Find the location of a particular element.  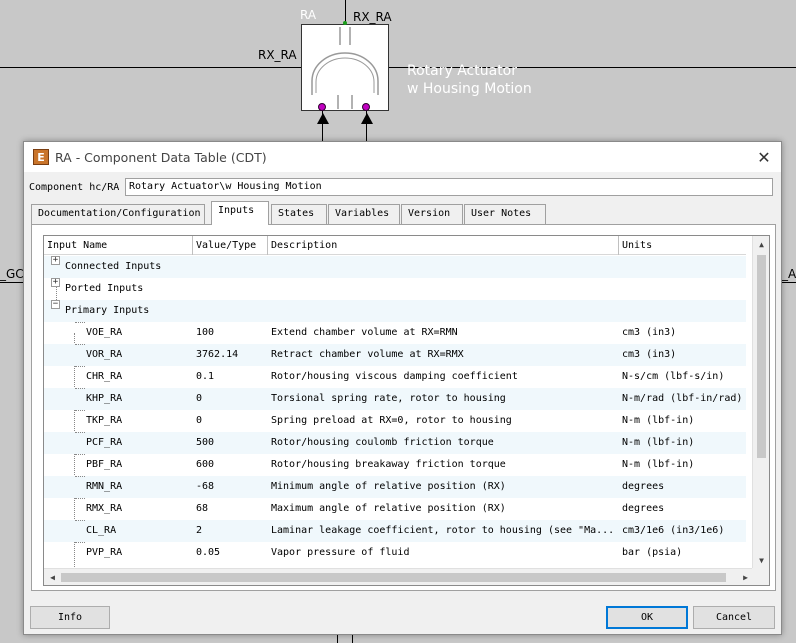

input-value: 500 is located at coordinates (205, 443).